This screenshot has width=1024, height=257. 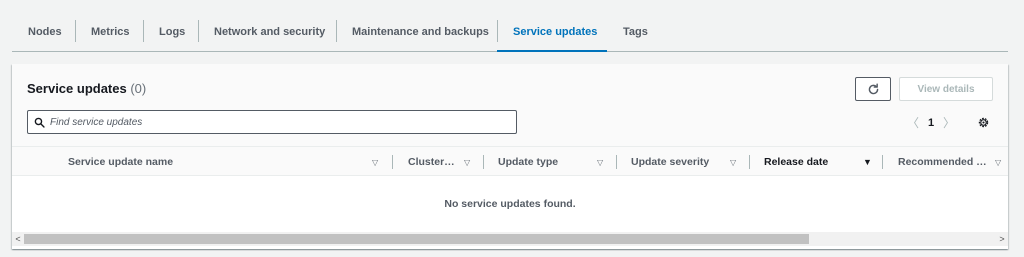 I want to click on scroll-left-icon: <, so click(x=18, y=239).